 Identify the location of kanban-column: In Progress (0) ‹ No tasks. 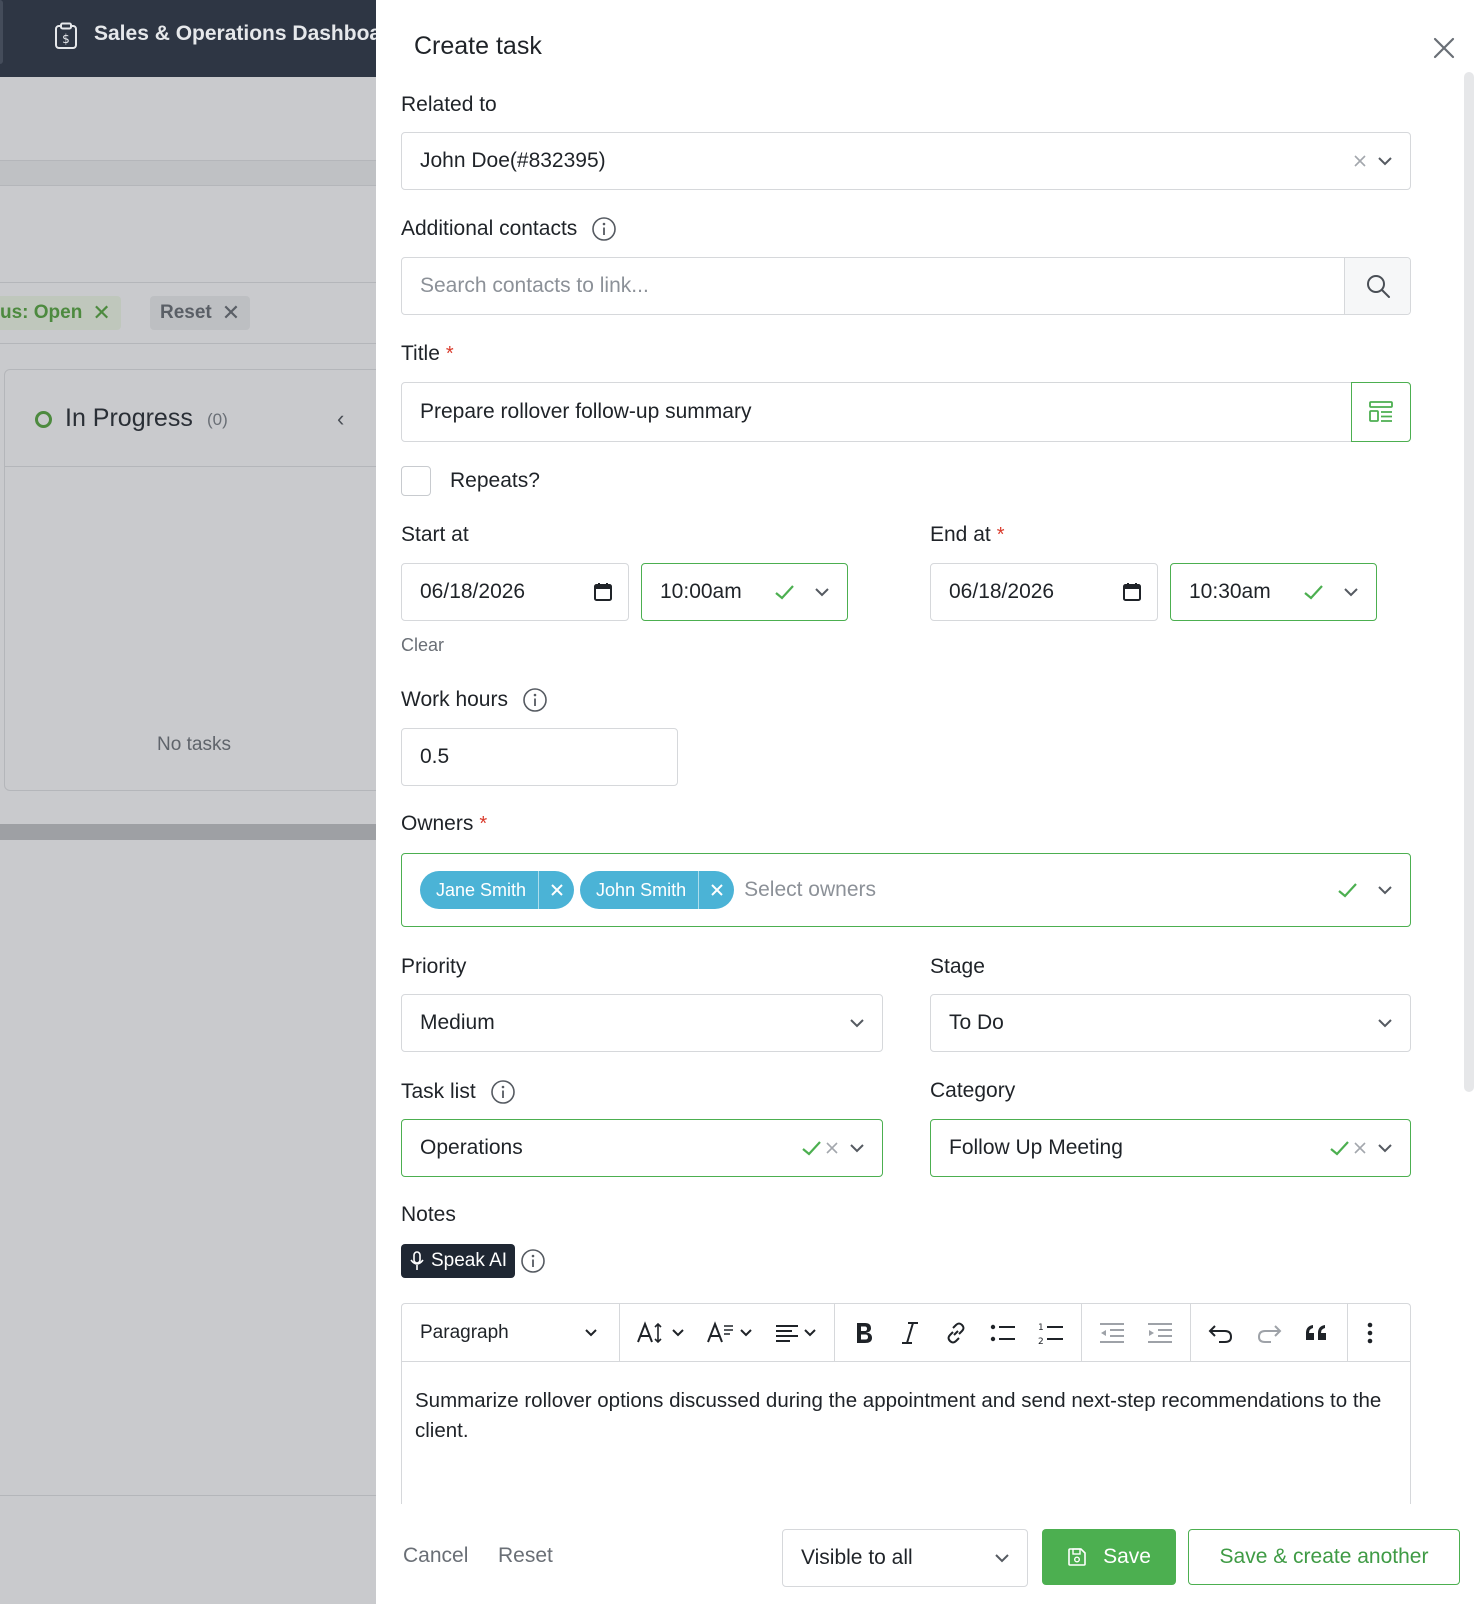
(190, 580).